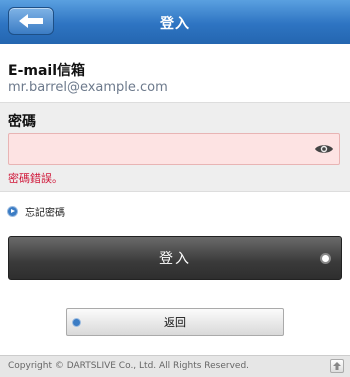 The width and height of the screenshot is (350, 377). I want to click on forgot-password-link: 忘記密碼, so click(36, 211).